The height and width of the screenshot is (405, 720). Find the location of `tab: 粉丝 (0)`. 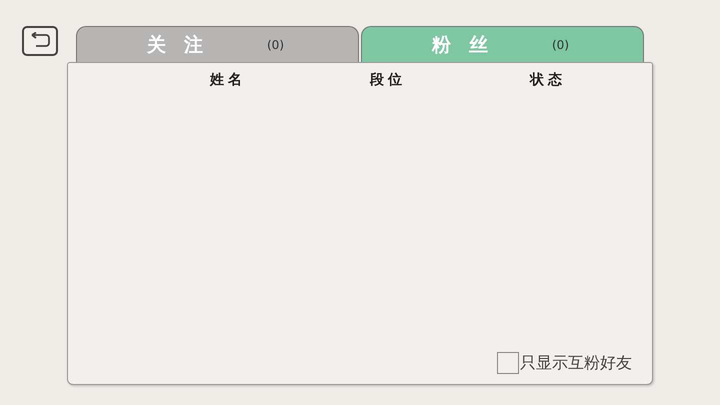

tab: 粉丝 (0) is located at coordinates (502, 44).